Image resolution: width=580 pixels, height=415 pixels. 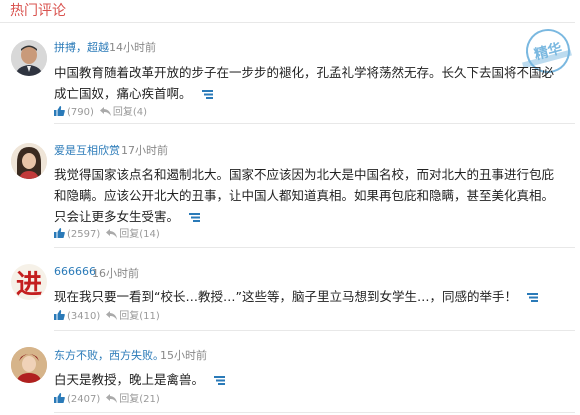 I want to click on reply-link: 回复(11), so click(x=139, y=316).